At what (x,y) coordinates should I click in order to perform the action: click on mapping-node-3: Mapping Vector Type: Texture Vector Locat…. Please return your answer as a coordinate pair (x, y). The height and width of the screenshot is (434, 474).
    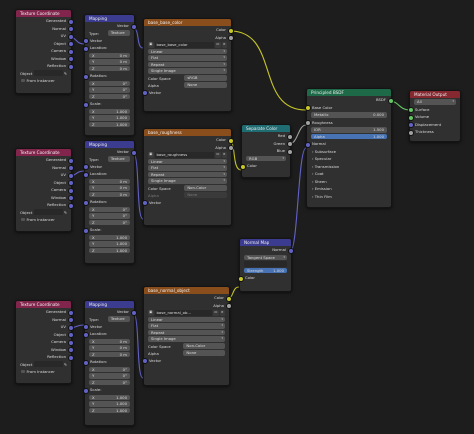
    Looking at the image, I should click on (109, 363).